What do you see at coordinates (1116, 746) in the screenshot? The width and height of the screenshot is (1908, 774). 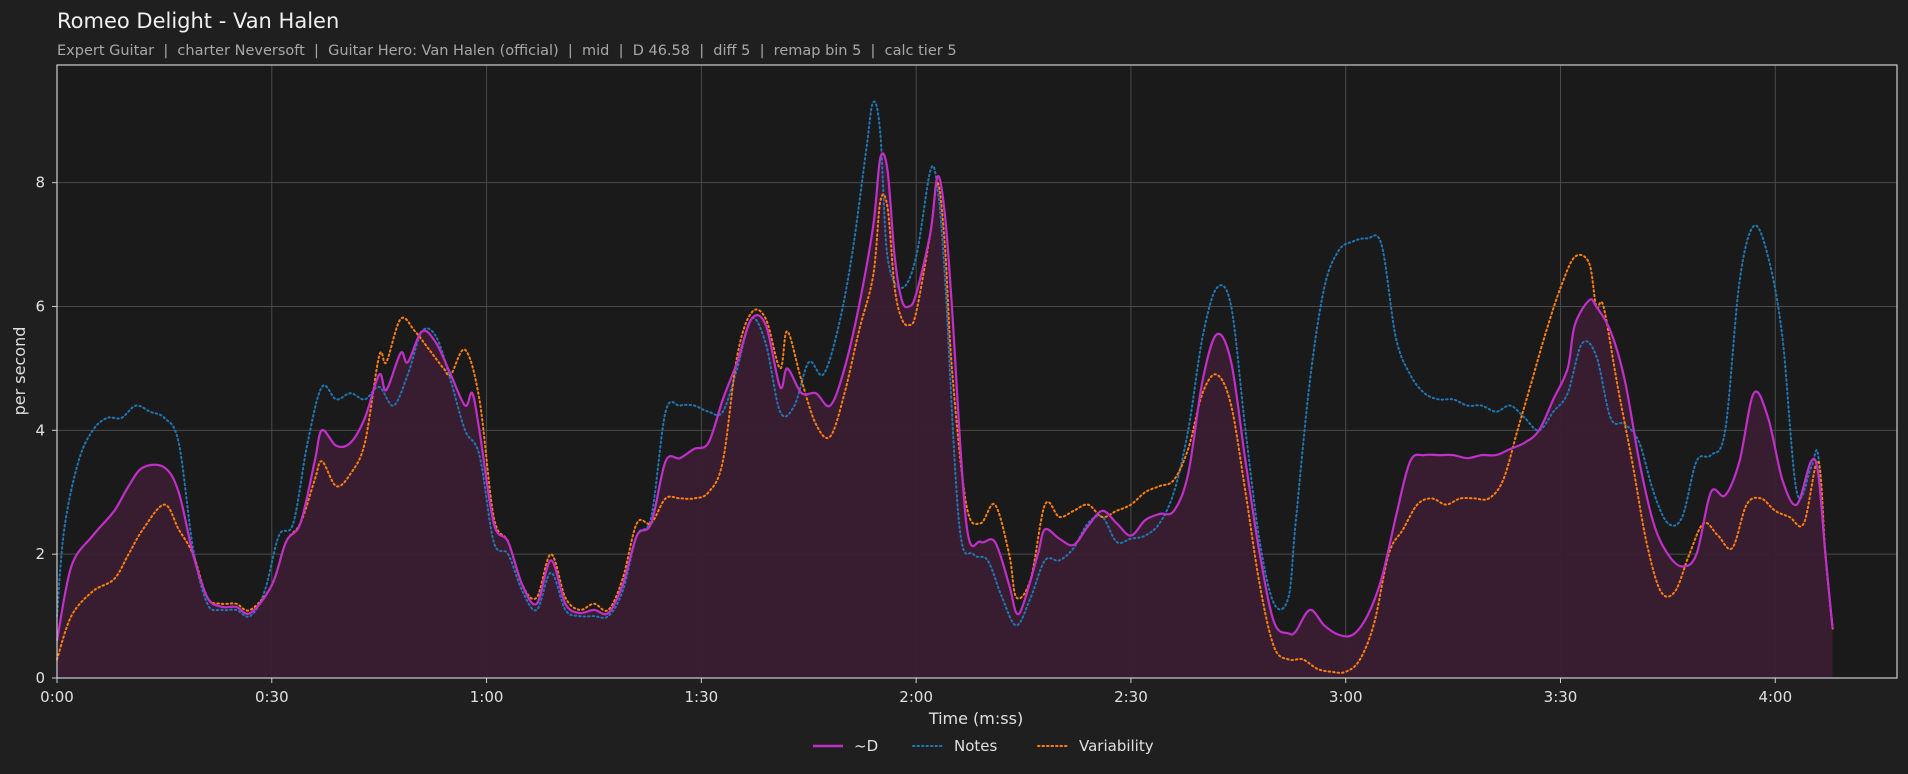 I see `legend-label-variability: Variability` at bounding box center [1116, 746].